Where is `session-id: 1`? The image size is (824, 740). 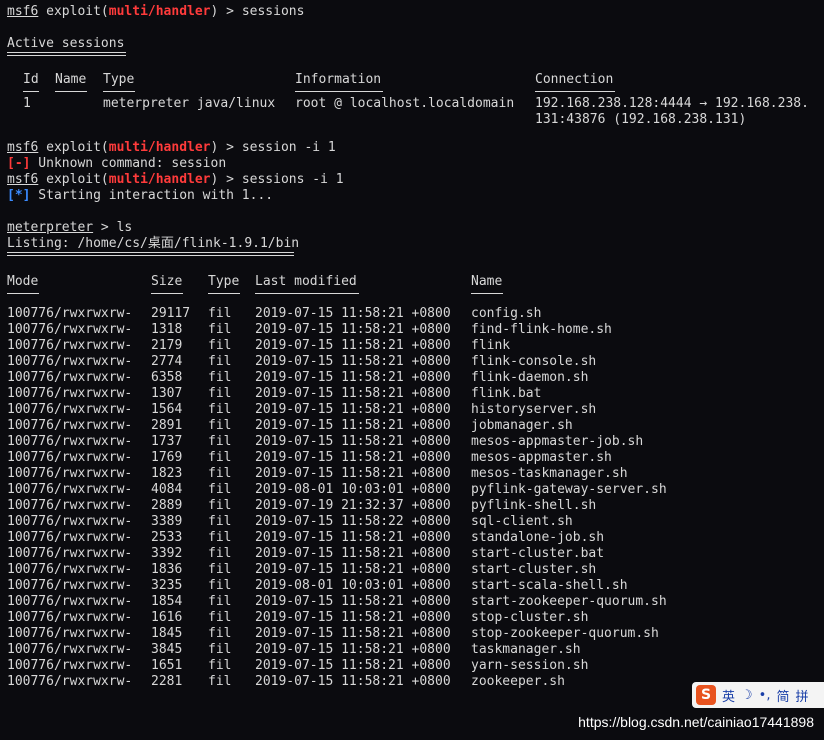
session-id: 1 is located at coordinates (27, 103).